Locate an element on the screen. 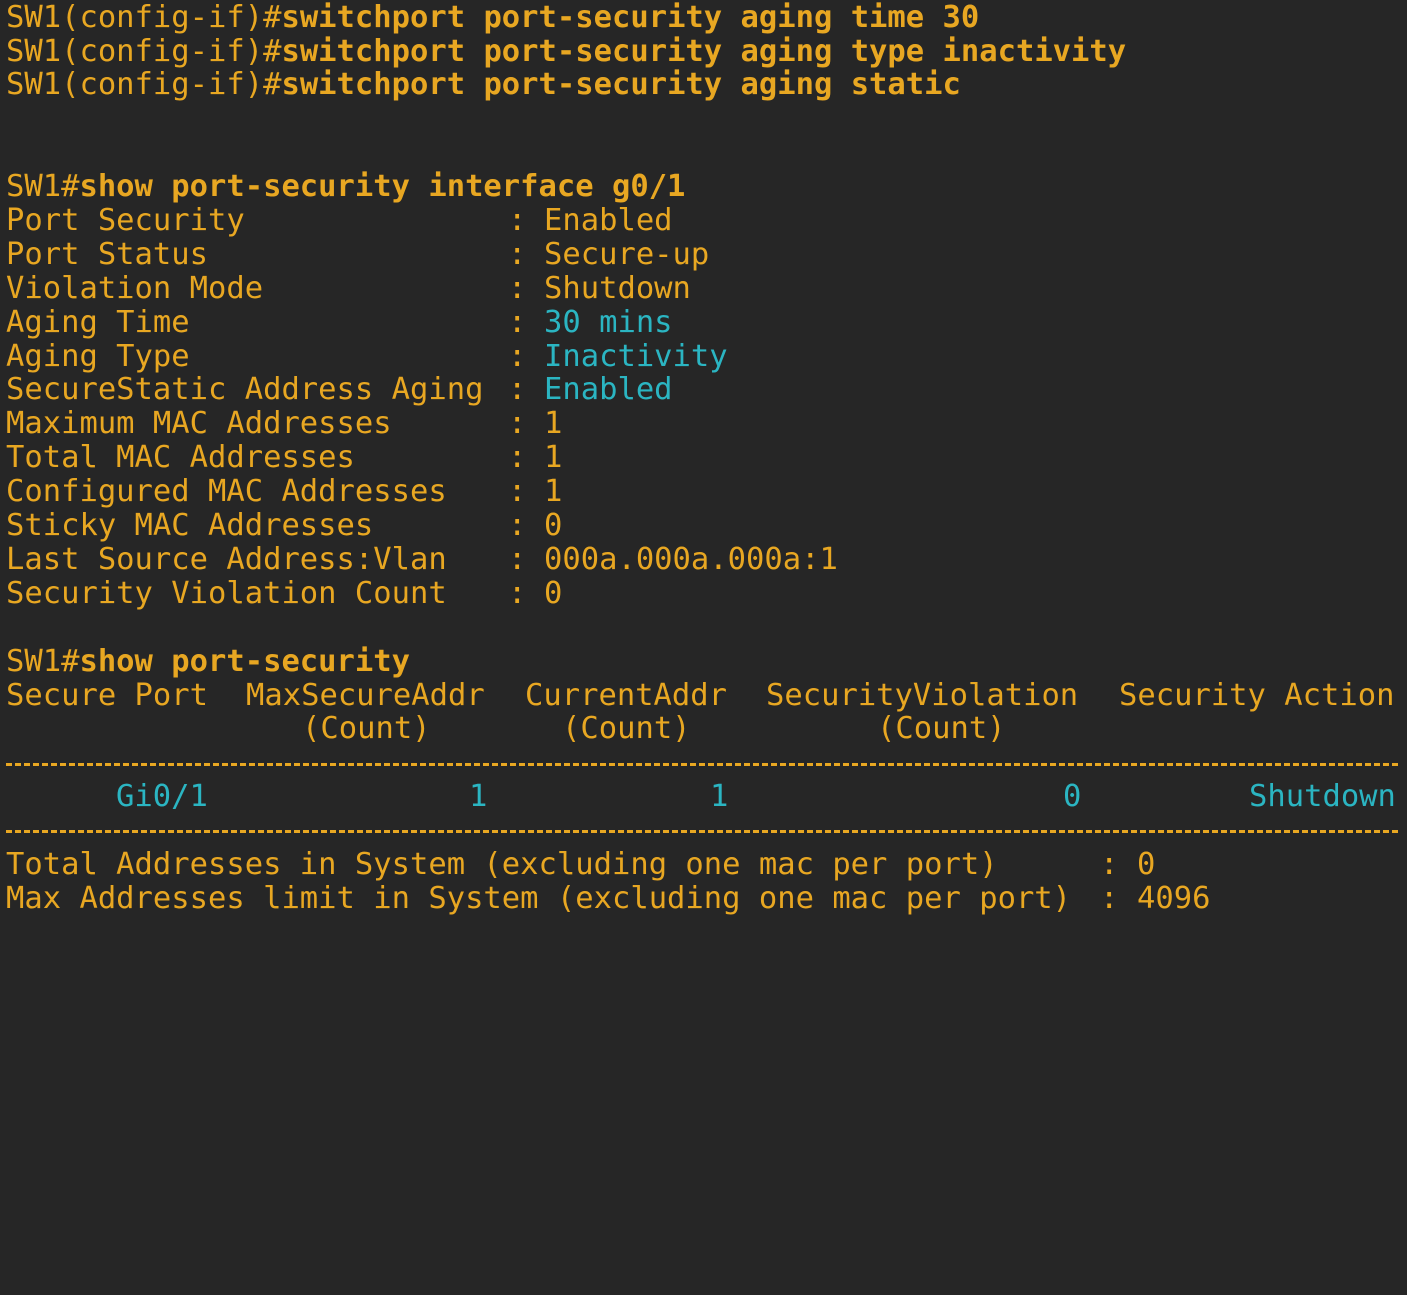 The width and height of the screenshot is (1407, 1295). field-label: Port Security is located at coordinates (125, 220).